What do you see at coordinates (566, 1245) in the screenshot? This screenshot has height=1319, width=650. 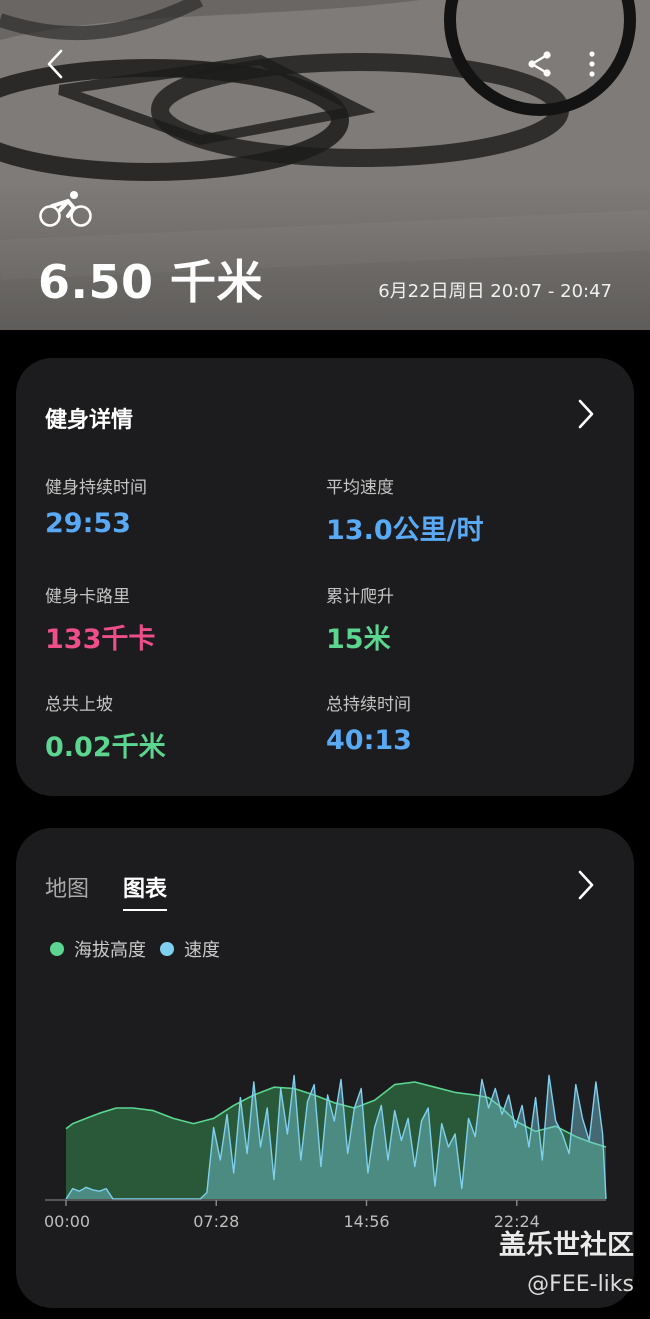 I see `watermark-title: 盖乐世社区` at bounding box center [566, 1245].